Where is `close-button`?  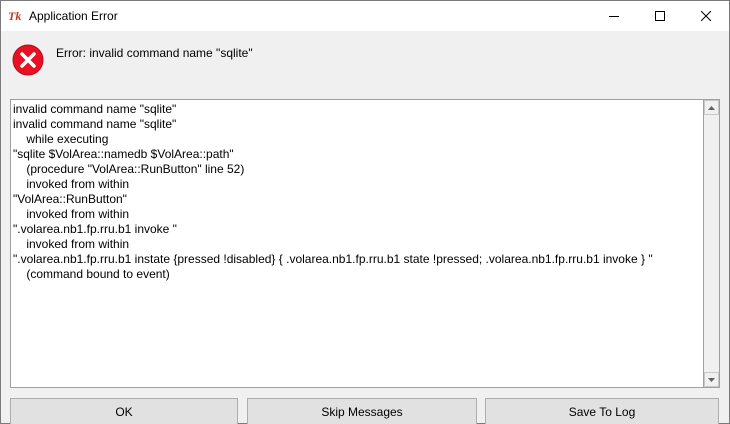
close-button is located at coordinates (706, 16).